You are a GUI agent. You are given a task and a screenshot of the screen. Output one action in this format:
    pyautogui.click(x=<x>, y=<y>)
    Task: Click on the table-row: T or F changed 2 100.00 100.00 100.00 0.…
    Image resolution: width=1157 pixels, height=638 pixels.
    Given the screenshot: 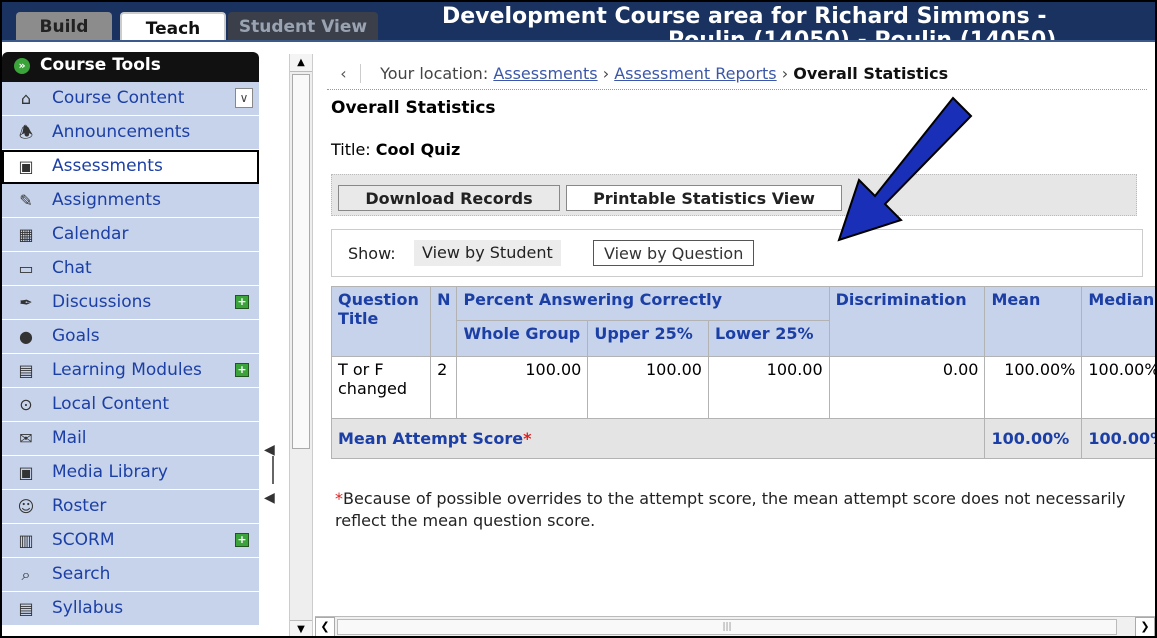 What is the action you would take?
    pyautogui.click(x=742, y=387)
    